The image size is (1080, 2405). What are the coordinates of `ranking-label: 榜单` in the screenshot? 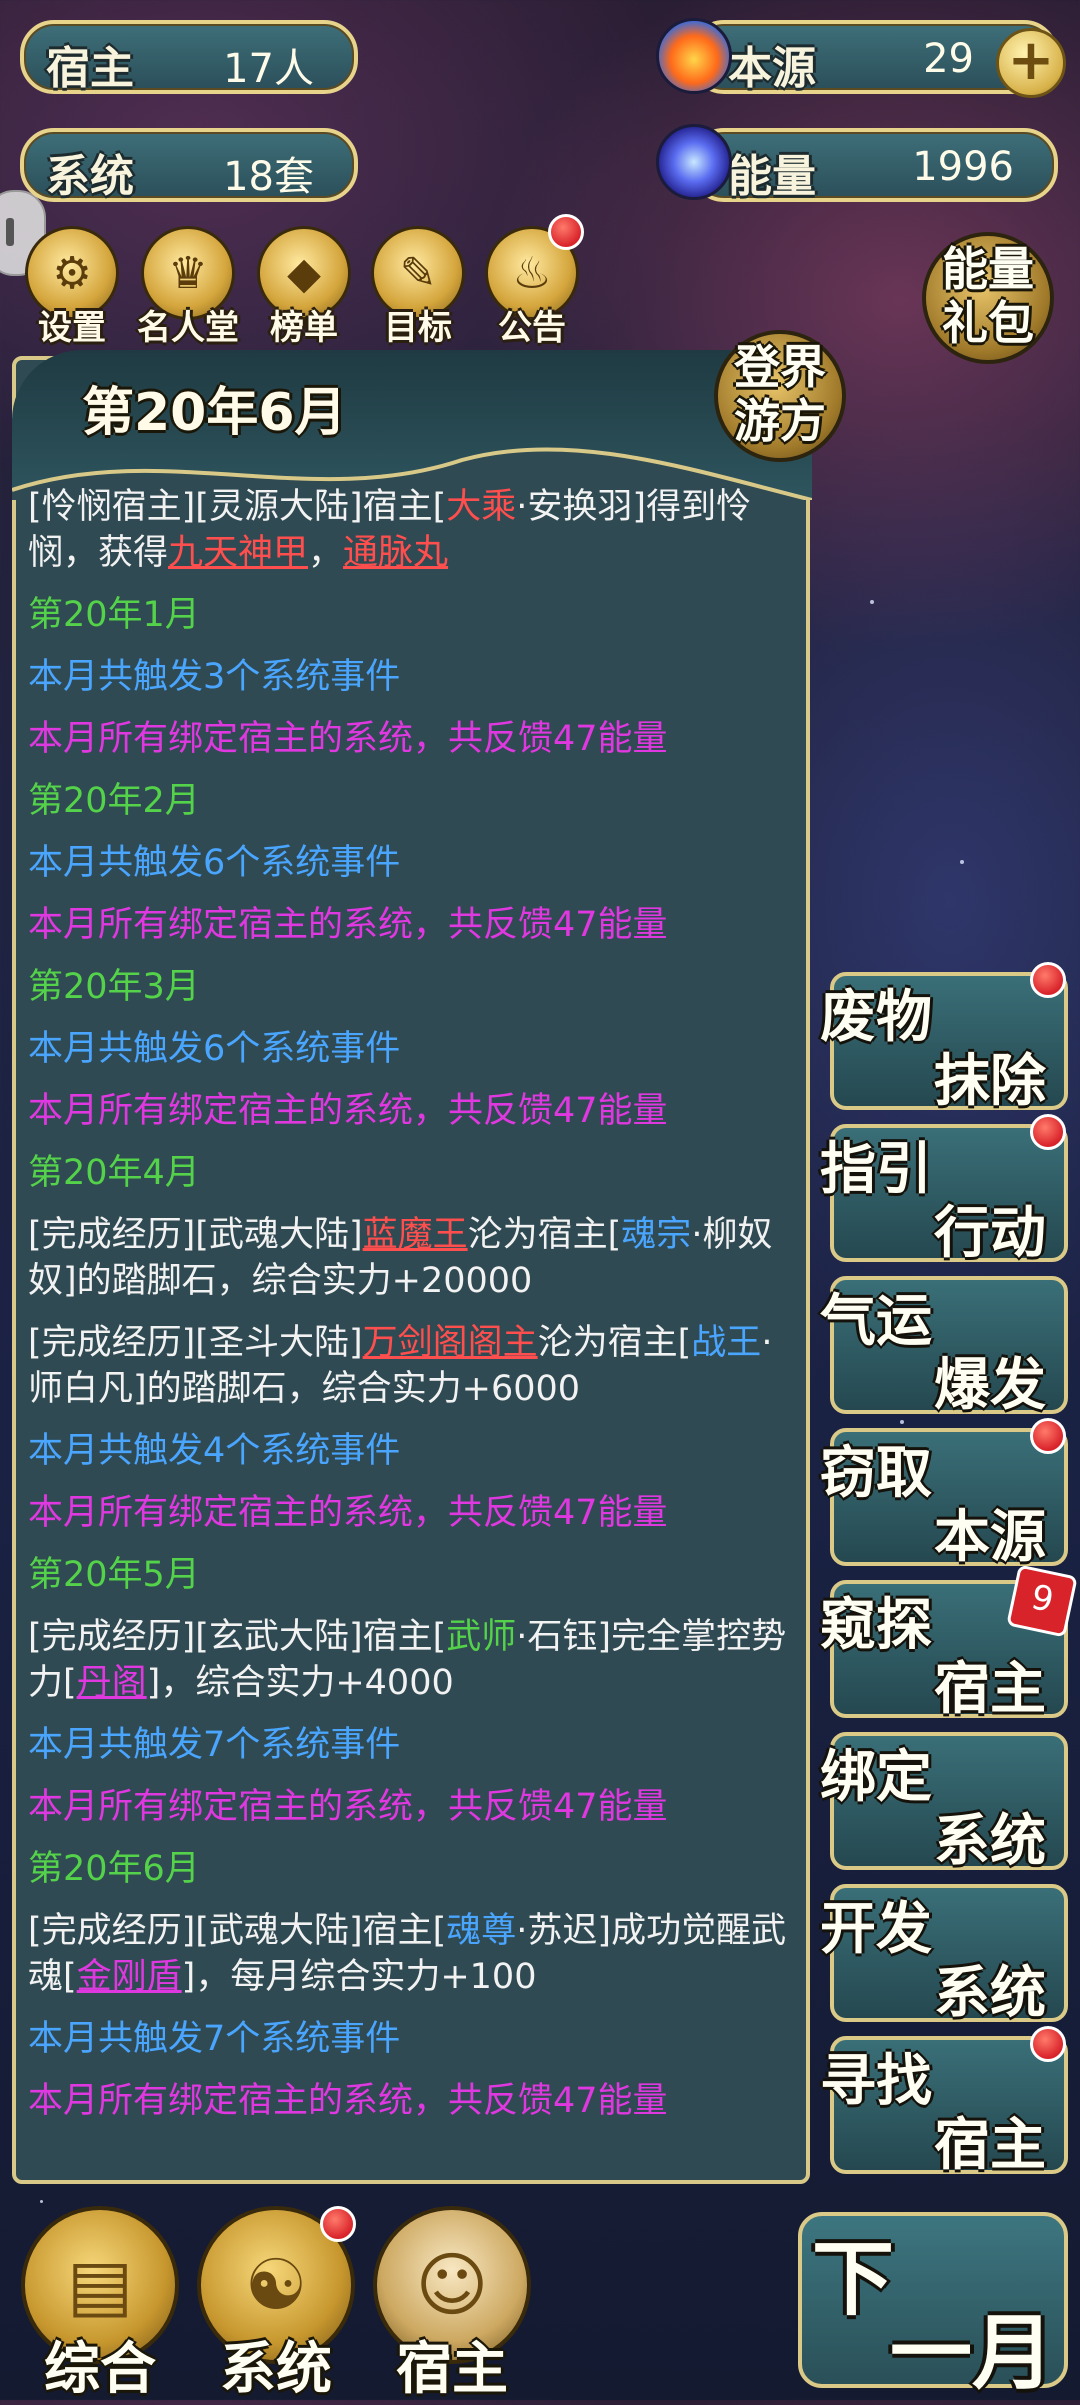 It's located at (304, 328).